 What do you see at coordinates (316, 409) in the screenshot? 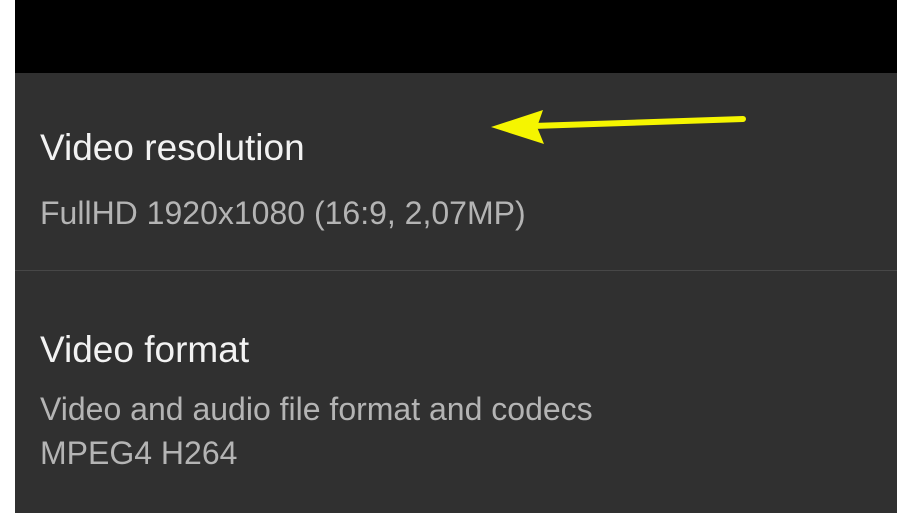
I see `video-format-summary-line-1: Video and audio file format and codecs` at bounding box center [316, 409].